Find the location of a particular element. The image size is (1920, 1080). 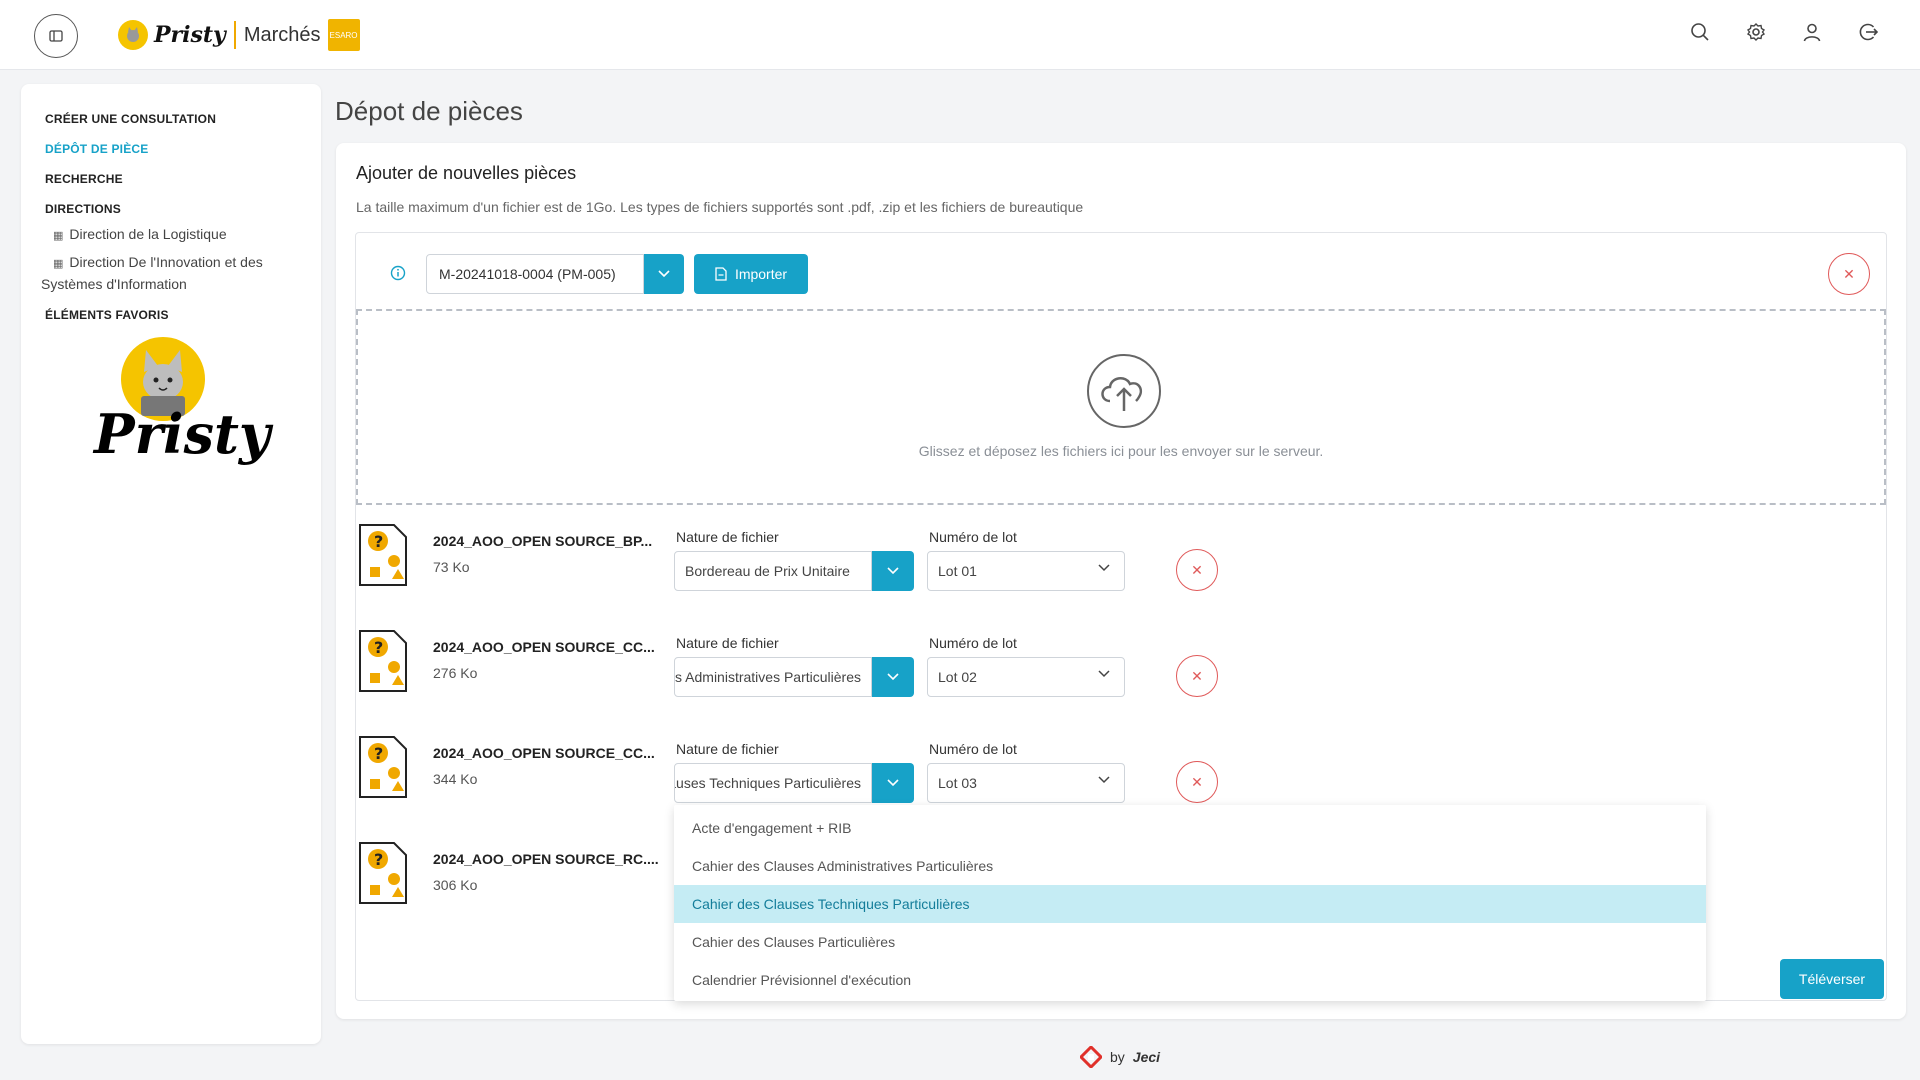

direction-item-logistique: ▦ Direction de la Logistique is located at coordinates (173, 235).